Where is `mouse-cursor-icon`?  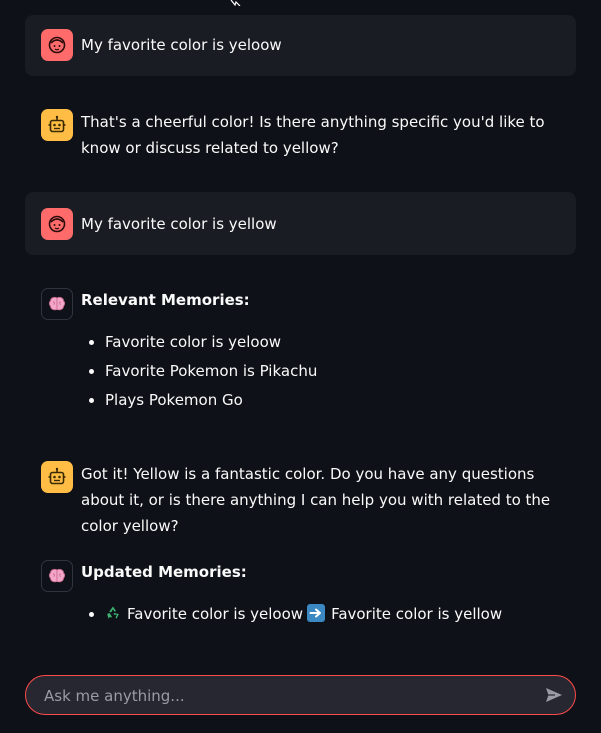 mouse-cursor-icon is located at coordinates (235, 3).